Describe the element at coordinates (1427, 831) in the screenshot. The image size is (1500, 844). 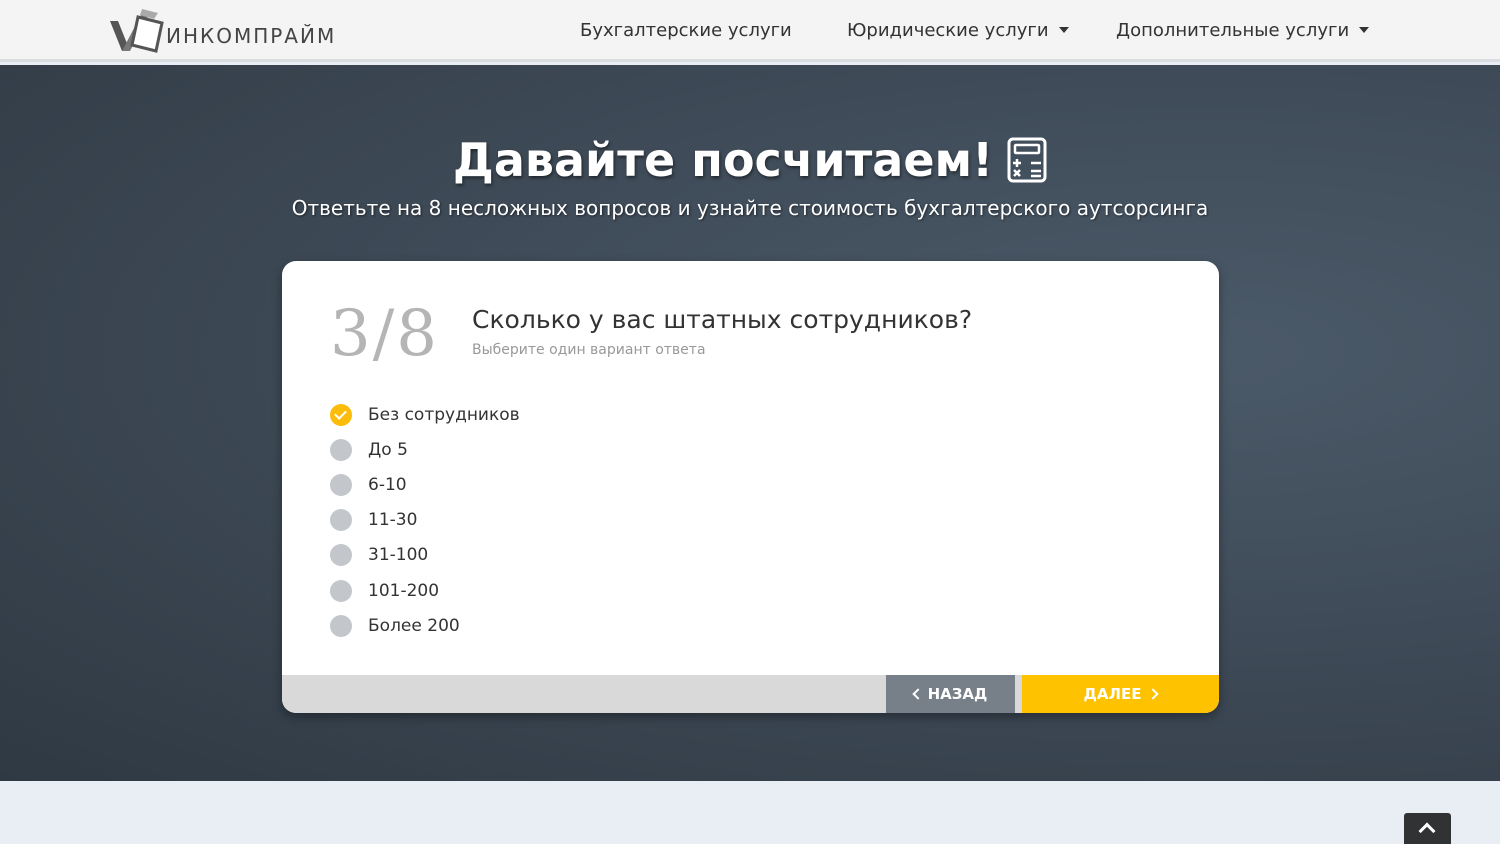
I see `chevron-up-icon` at that location.